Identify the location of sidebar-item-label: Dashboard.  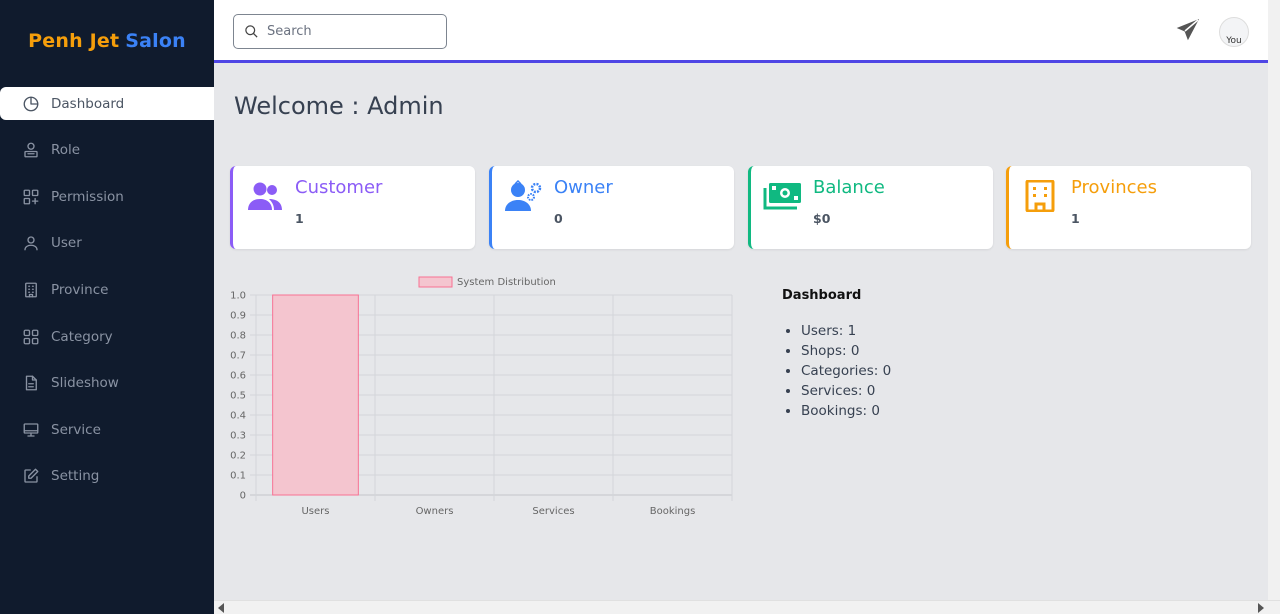
(88, 103).